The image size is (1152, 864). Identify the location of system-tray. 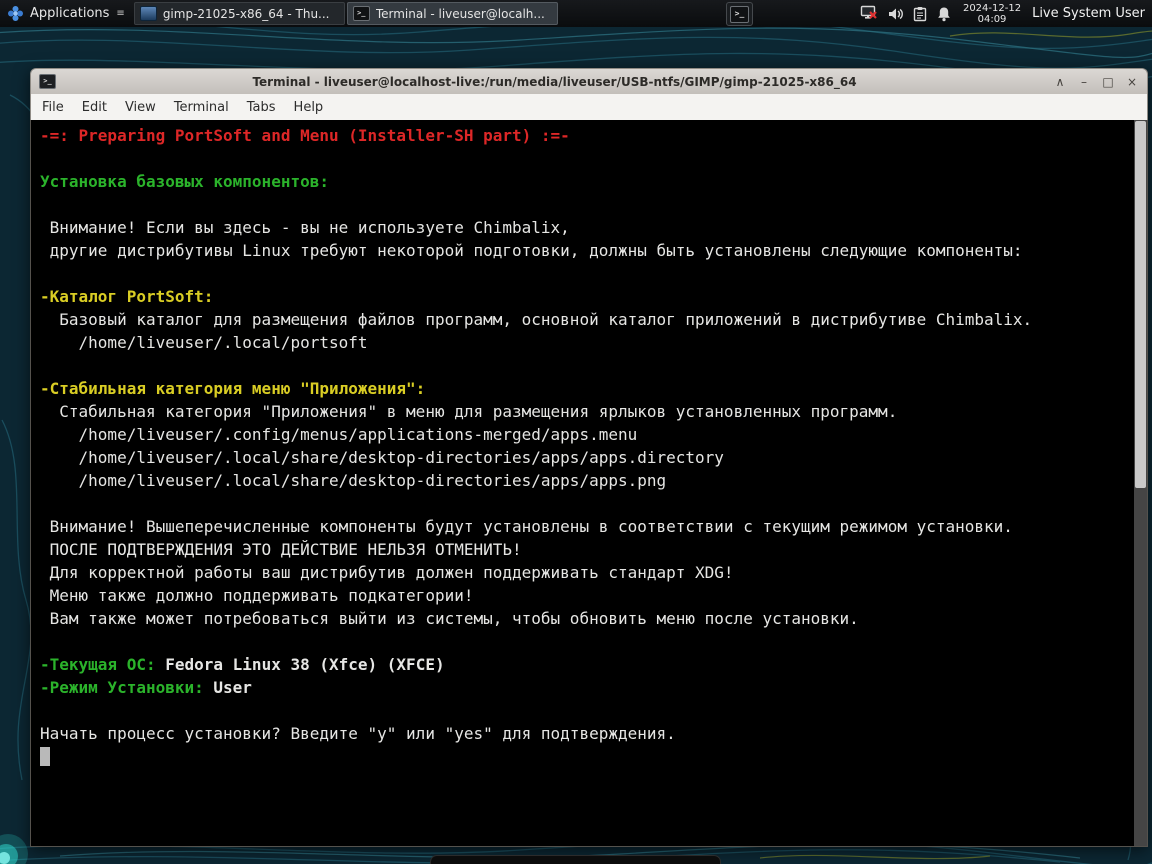
(906, 13).